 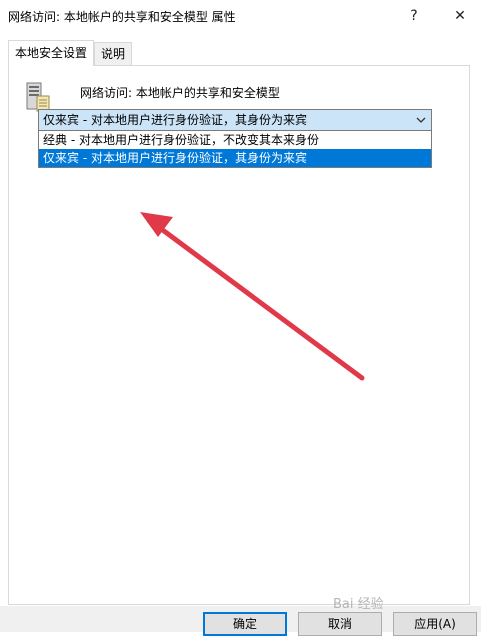 What do you see at coordinates (175, 120) in the screenshot?
I see `select-value: 仅来宾 - 对本地用户进行身份验证，其身份为来宾` at bounding box center [175, 120].